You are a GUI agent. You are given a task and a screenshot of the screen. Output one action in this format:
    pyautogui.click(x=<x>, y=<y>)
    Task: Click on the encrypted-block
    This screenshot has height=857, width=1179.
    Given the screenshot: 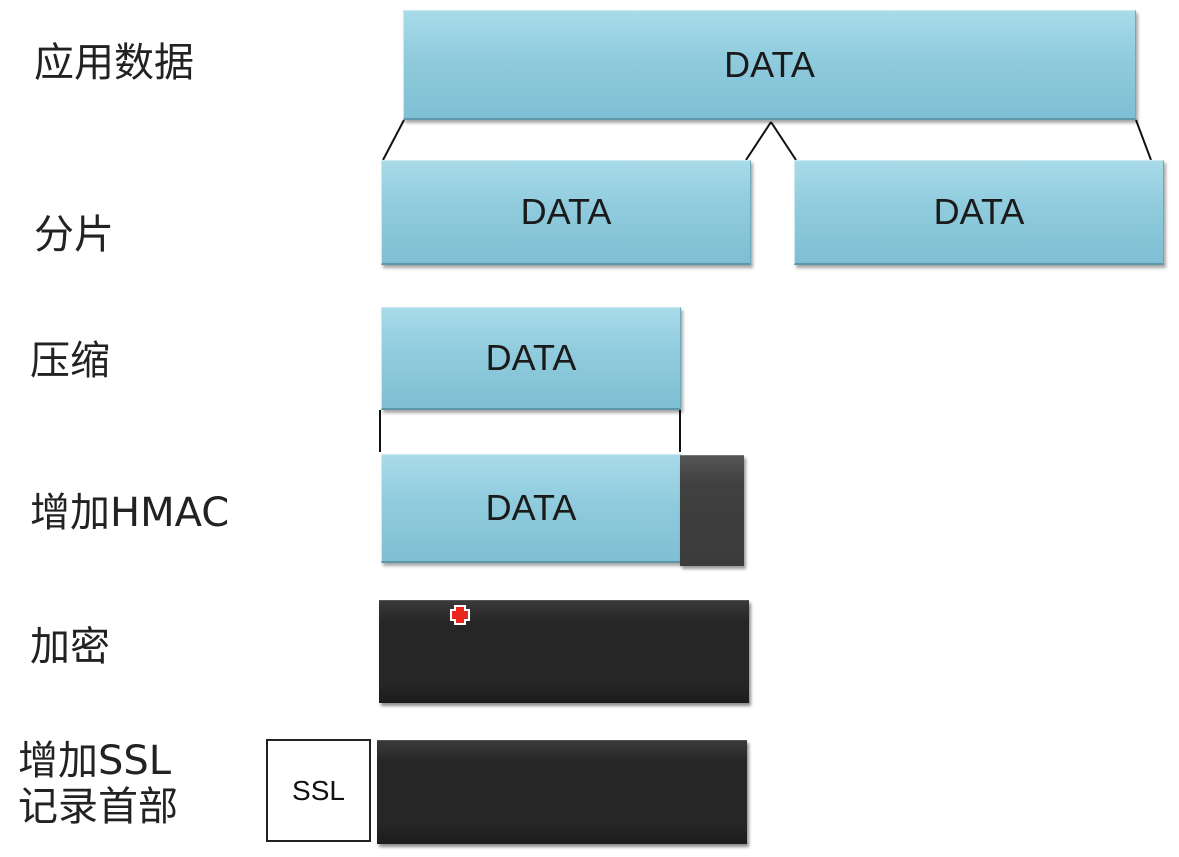 What is the action you would take?
    pyautogui.click(x=564, y=651)
    